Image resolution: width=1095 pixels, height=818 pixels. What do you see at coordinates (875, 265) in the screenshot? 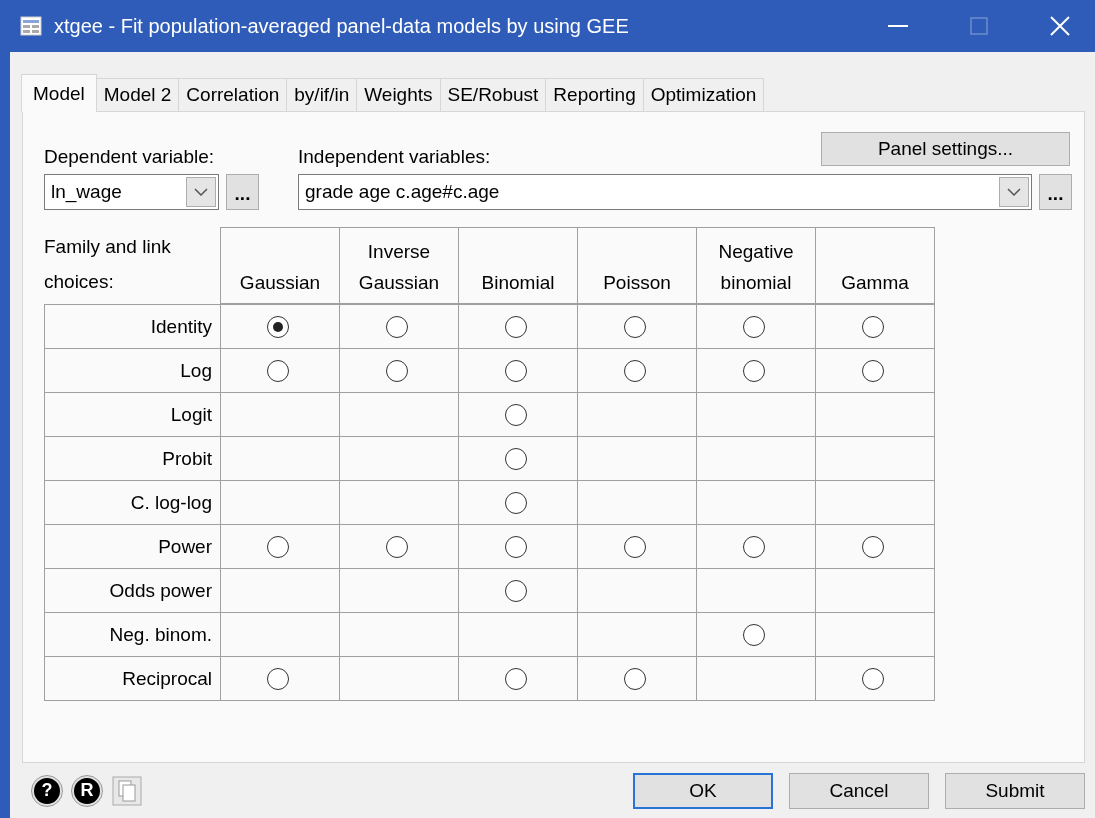
I see `column-header: Gamma` at bounding box center [875, 265].